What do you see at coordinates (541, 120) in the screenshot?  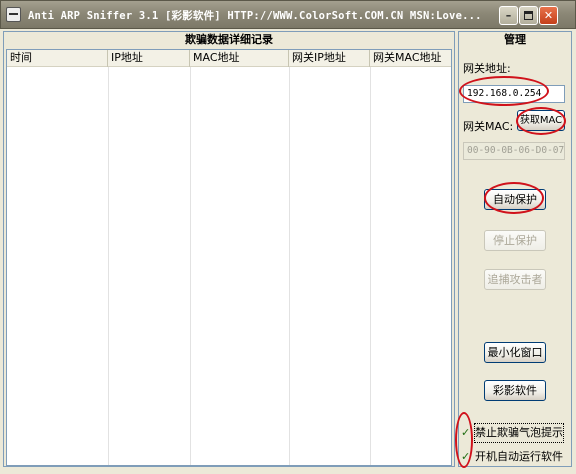 I see `get-mac-button: 获取MAC` at bounding box center [541, 120].